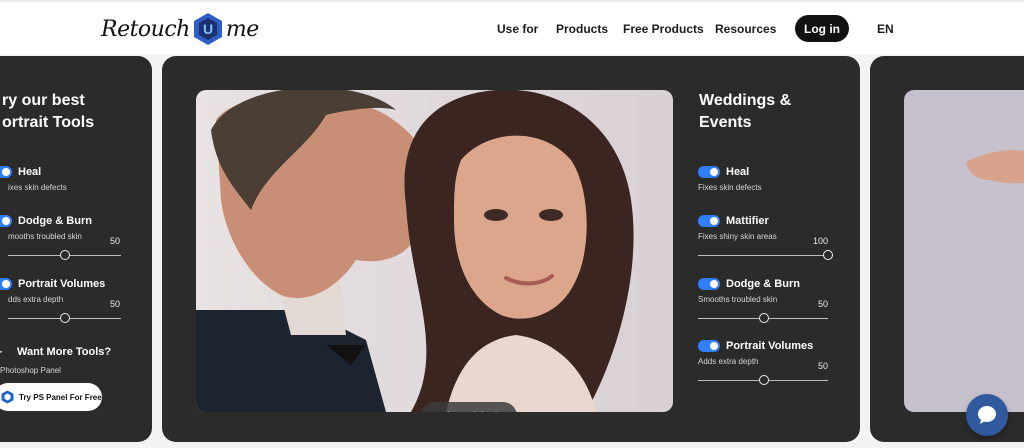 The height and width of the screenshot is (448, 1024). I want to click on tool-heal: Heal ixes skin defects, so click(65, 181).